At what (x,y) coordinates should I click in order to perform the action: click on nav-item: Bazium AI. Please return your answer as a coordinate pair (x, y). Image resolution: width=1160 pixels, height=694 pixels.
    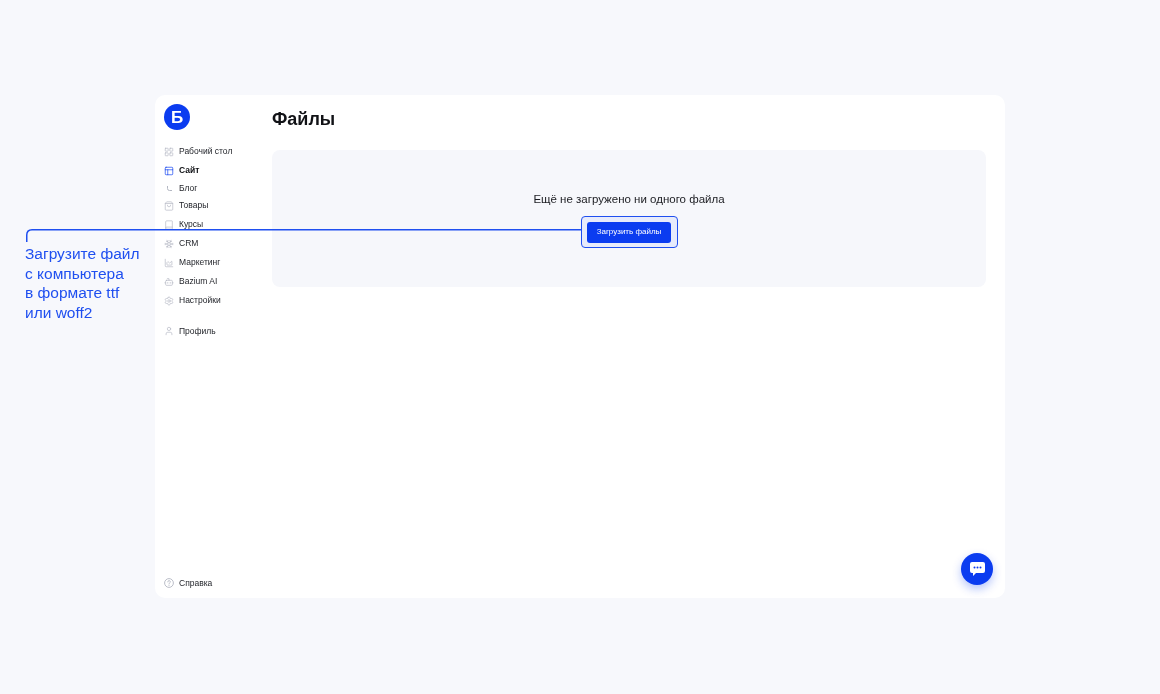
    Looking at the image, I should click on (191, 281).